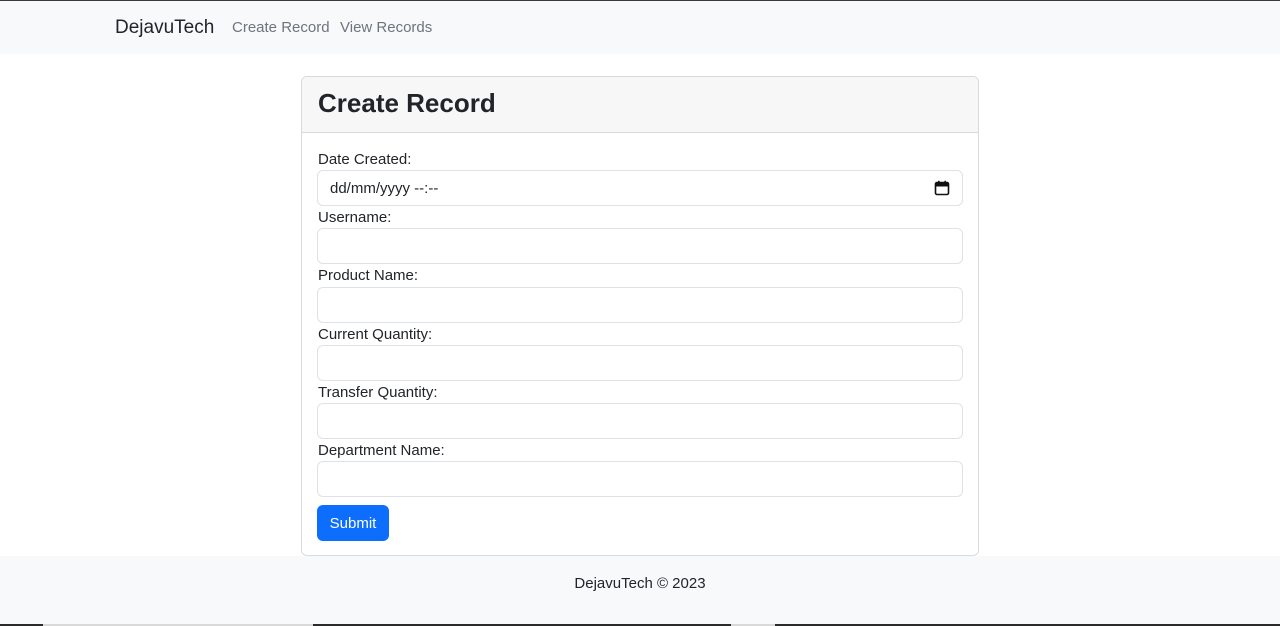 The image size is (1280, 626). I want to click on date-created-value: dd/mm/yyyy --:--, so click(384, 188).